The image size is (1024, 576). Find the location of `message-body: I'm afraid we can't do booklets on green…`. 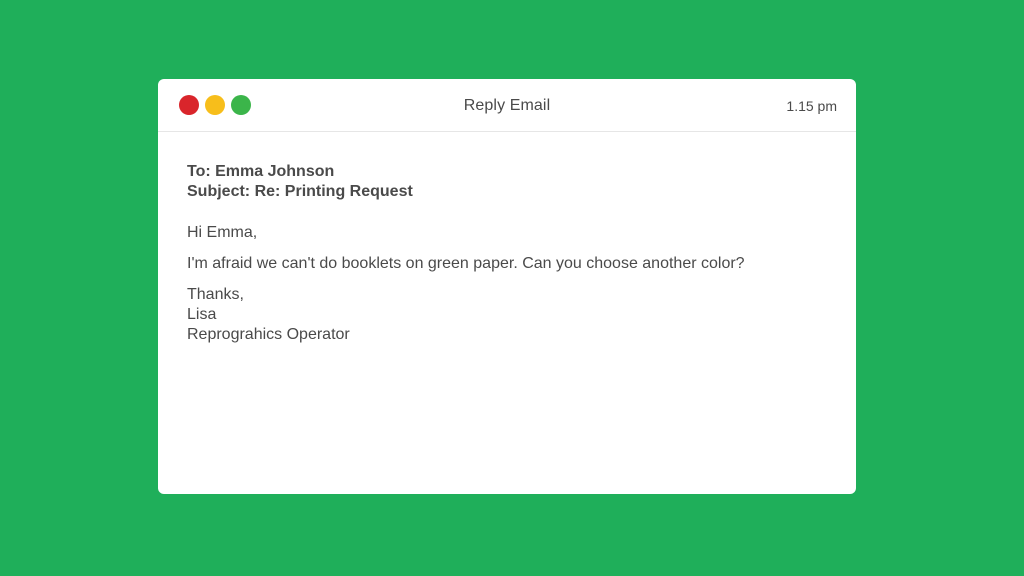

message-body: I'm afraid we can't do booklets on green… is located at coordinates (466, 263).